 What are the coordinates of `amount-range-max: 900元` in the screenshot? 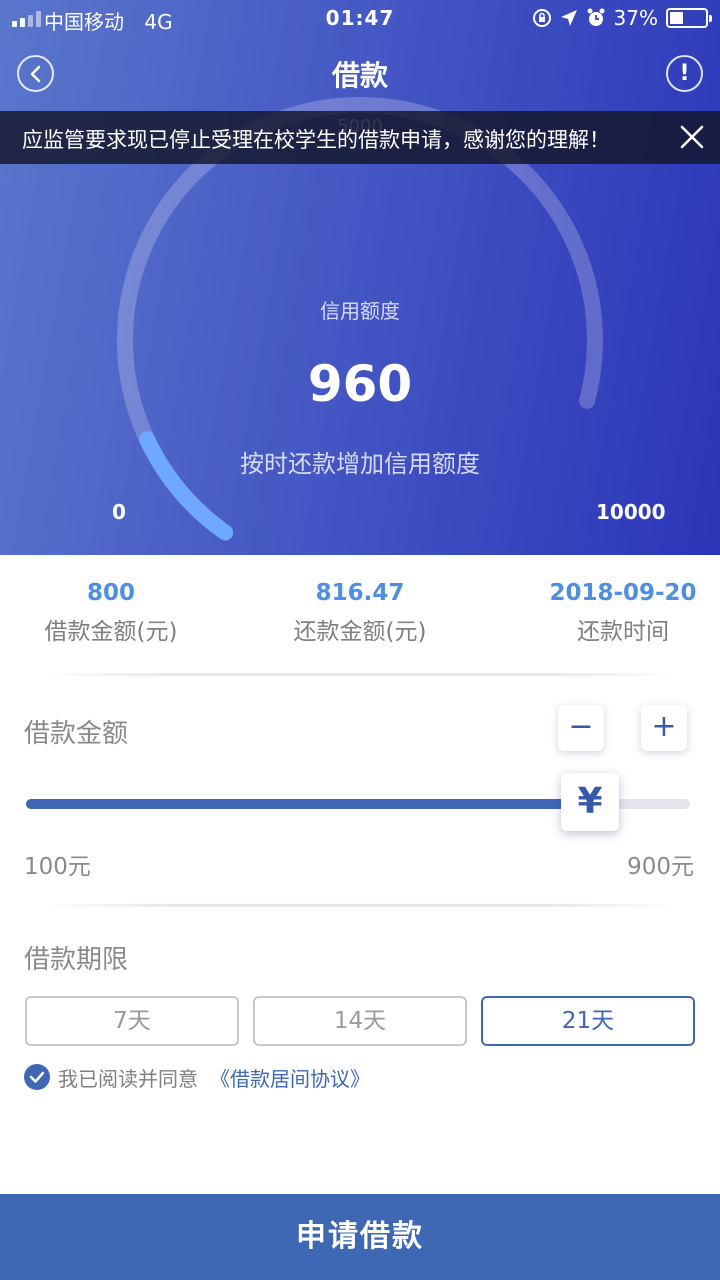 It's located at (660, 867).